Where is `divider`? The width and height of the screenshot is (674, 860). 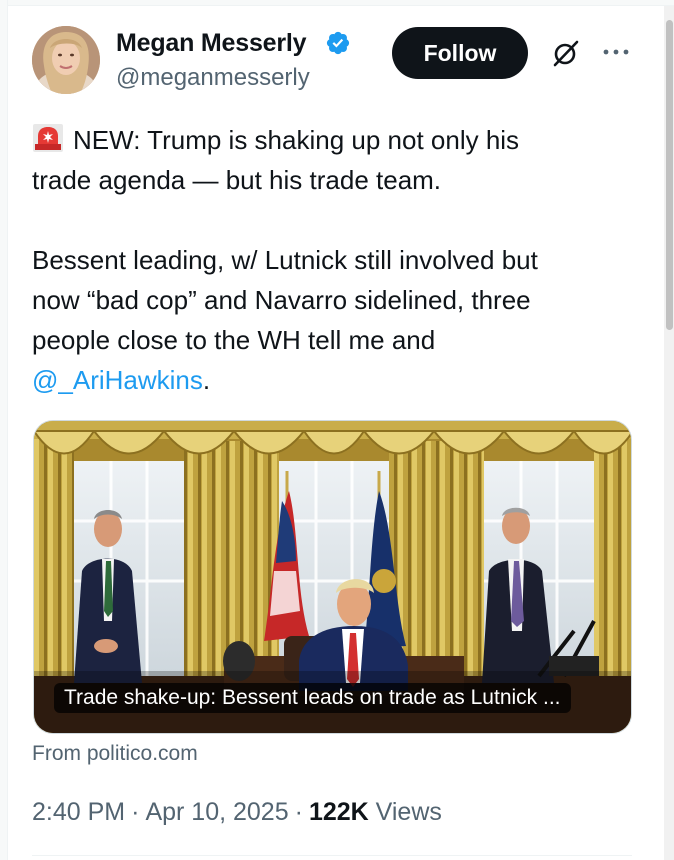 divider is located at coordinates (332, 855).